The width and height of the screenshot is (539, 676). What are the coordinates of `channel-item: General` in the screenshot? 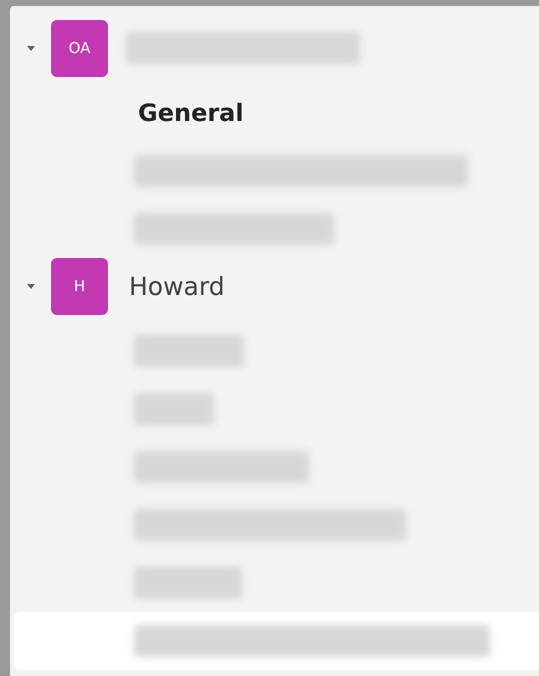 It's located at (276, 113).